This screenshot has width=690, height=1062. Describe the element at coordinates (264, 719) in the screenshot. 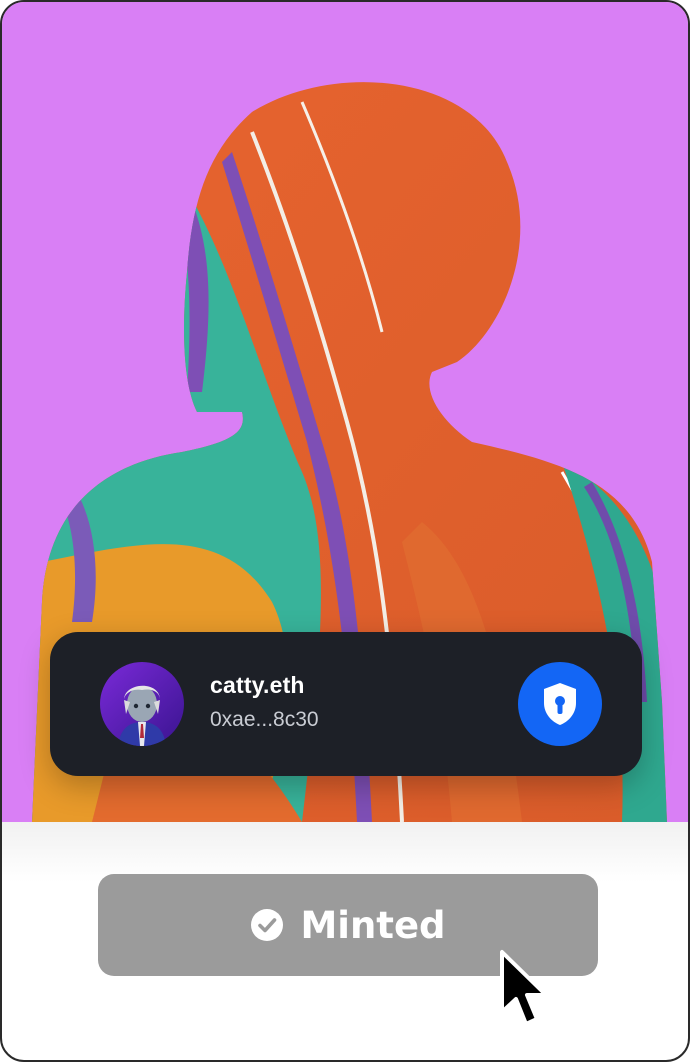

I see `wallet-address: 0xae...8c30` at that location.